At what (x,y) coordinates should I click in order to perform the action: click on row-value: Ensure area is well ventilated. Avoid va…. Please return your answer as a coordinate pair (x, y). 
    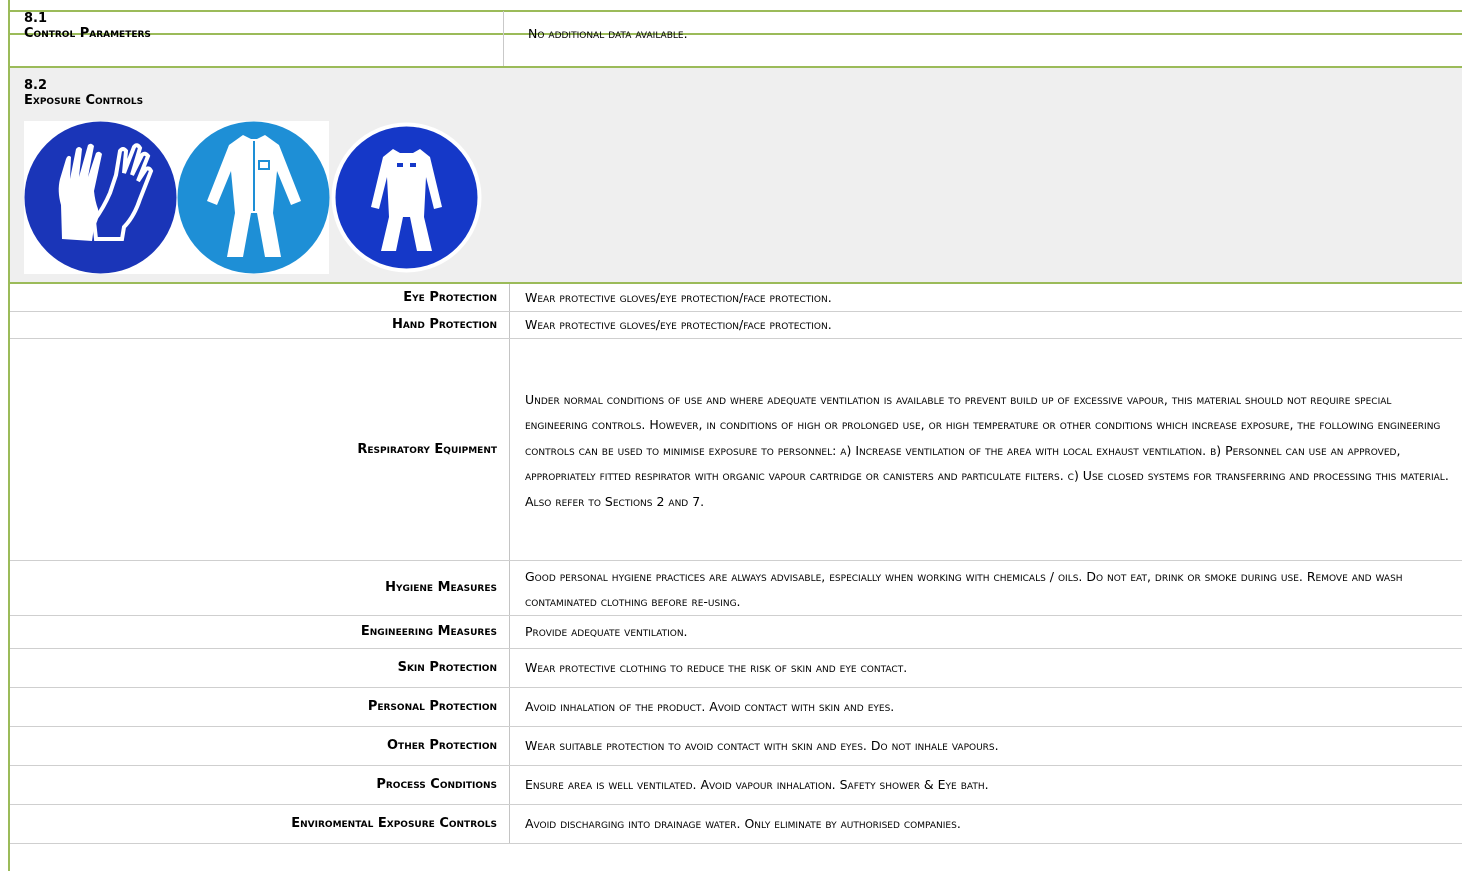
    Looking at the image, I should click on (985, 785).